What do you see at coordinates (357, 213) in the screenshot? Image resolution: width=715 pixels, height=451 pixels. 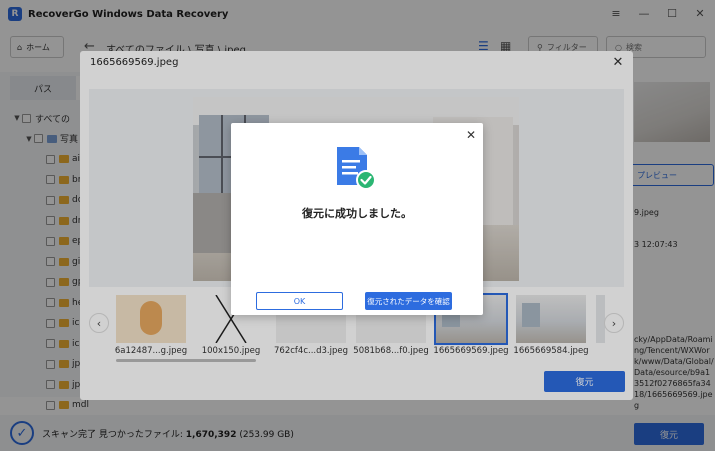 I see `success-message: 復元に成功しました。` at bounding box center [357, 213].